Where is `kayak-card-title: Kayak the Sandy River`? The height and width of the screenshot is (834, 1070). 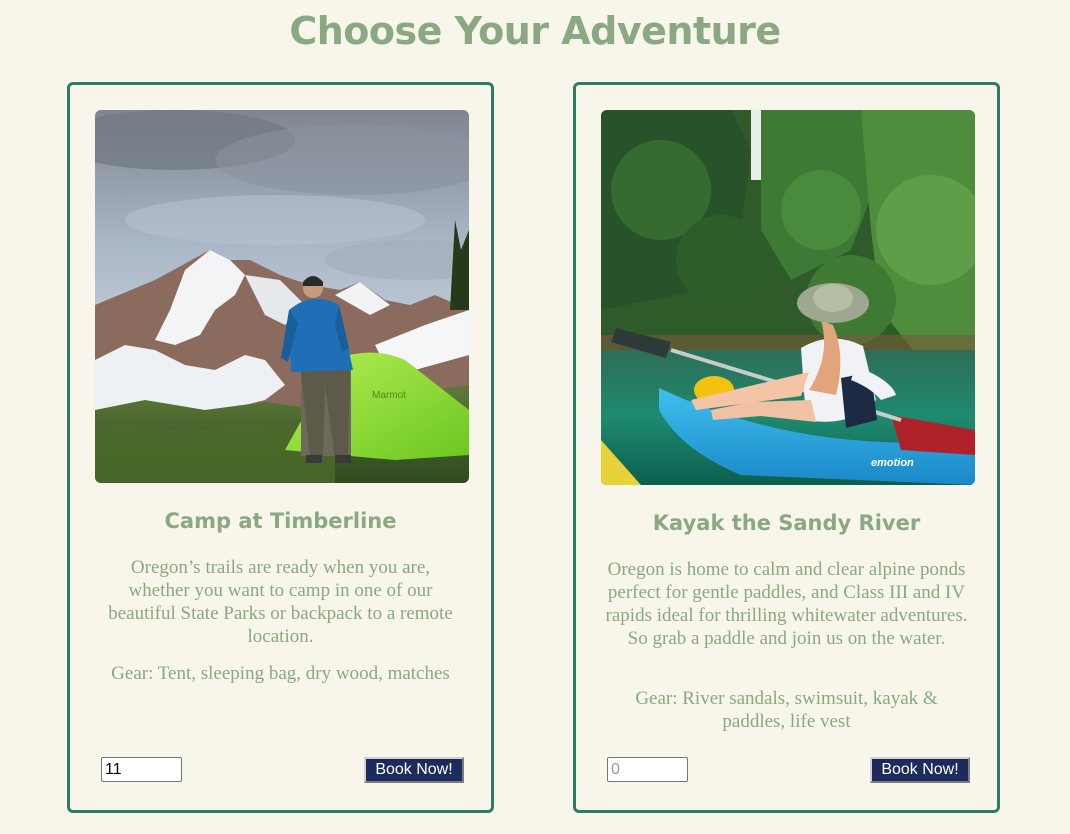 kayak-card-title: Kayak the Sandy River is located at coordinates (786, 523).